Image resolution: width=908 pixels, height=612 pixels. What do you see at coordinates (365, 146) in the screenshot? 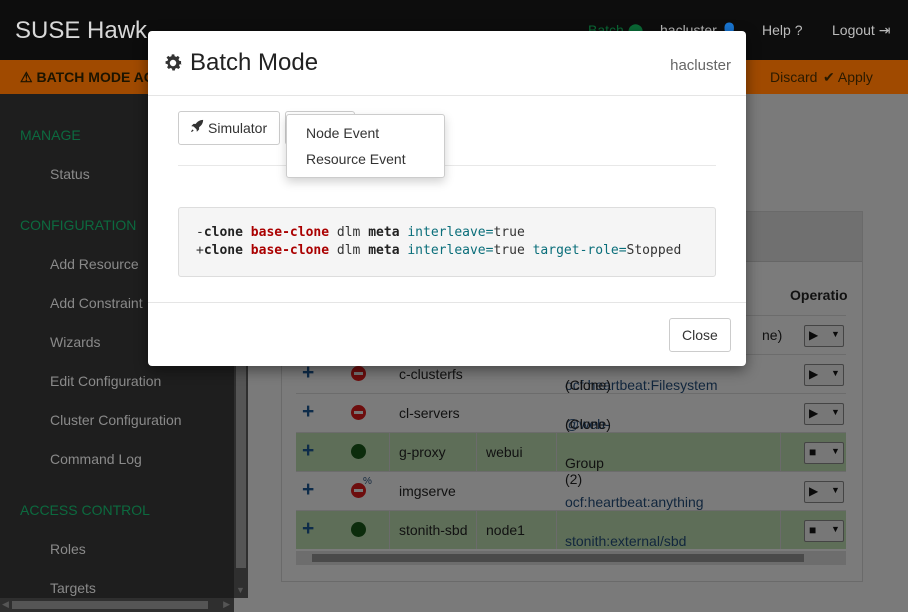
I see `event-dropdown-menu: Node Event Resource Event` at bounding box center [365, 146].